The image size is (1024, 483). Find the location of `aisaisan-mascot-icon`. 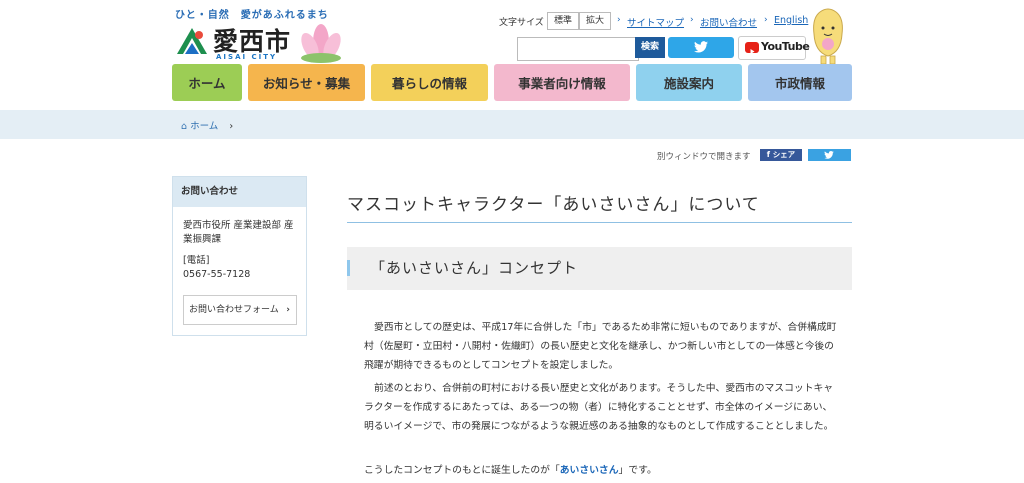

aisaisan-mascot-icon is located at coordinates (828, 36).